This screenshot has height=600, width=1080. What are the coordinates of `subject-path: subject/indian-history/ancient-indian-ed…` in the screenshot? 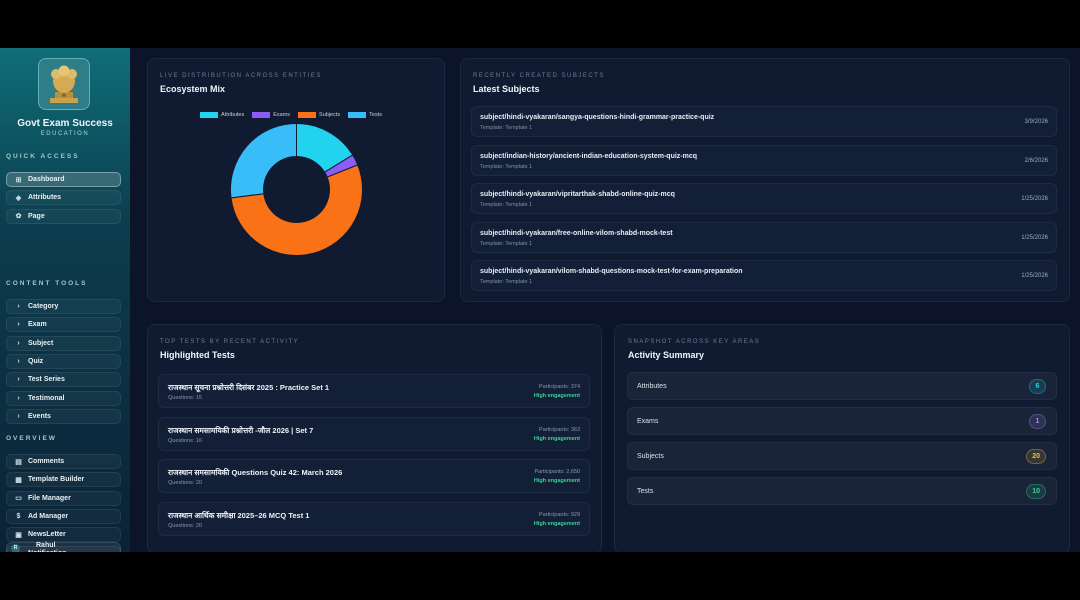 It's located at (588, 156).